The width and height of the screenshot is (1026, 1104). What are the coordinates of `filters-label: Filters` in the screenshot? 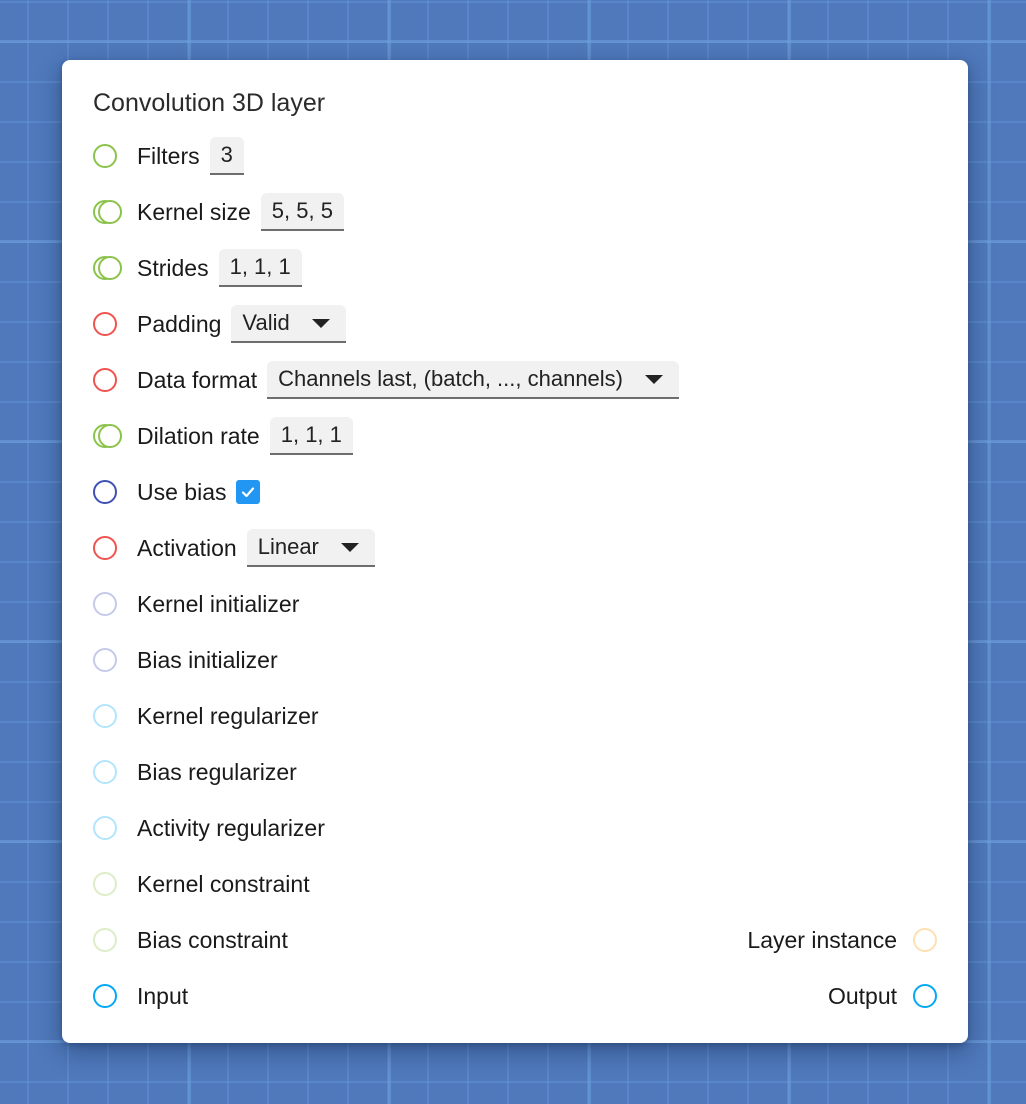 It's located at (168, 155).